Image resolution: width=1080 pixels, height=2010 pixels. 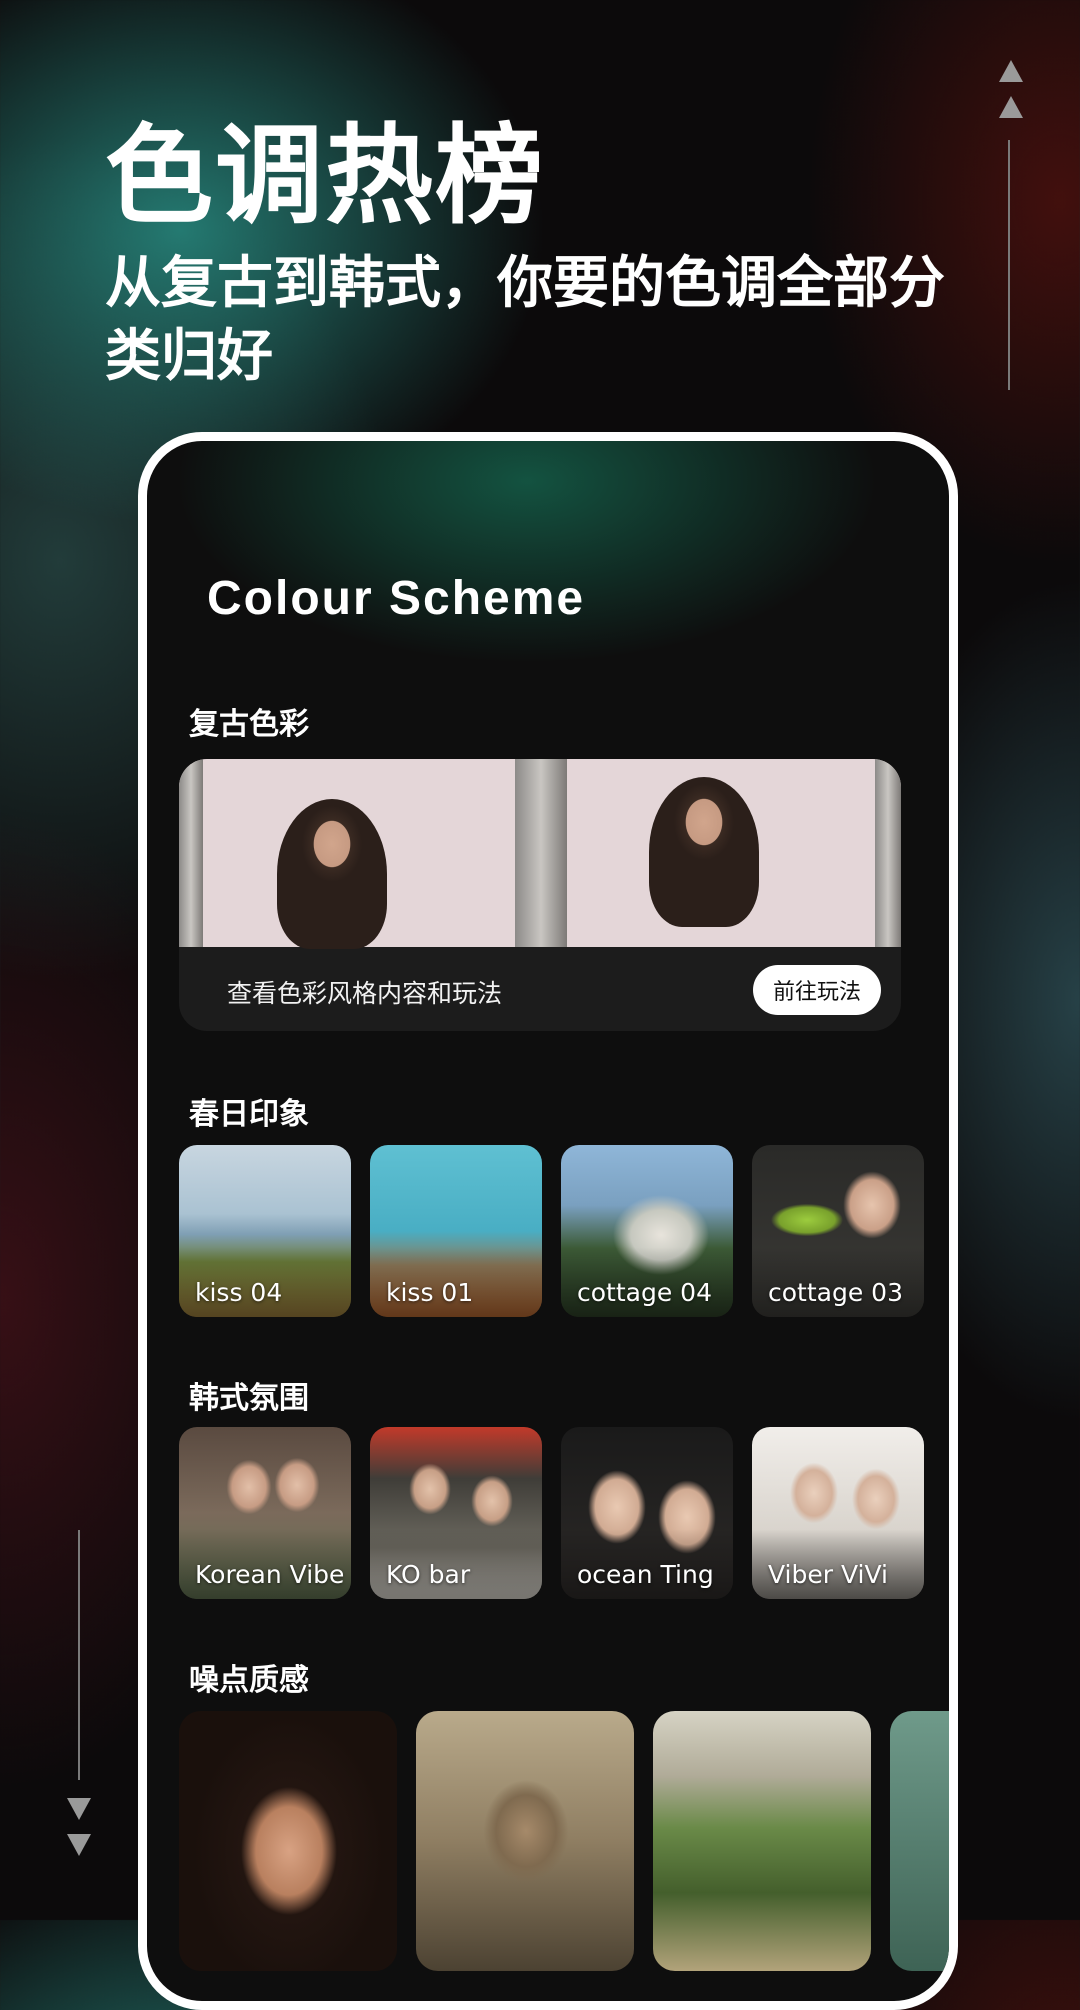 I want to click on filter-card: Korean Vibe, so click(x=265, y=1513).